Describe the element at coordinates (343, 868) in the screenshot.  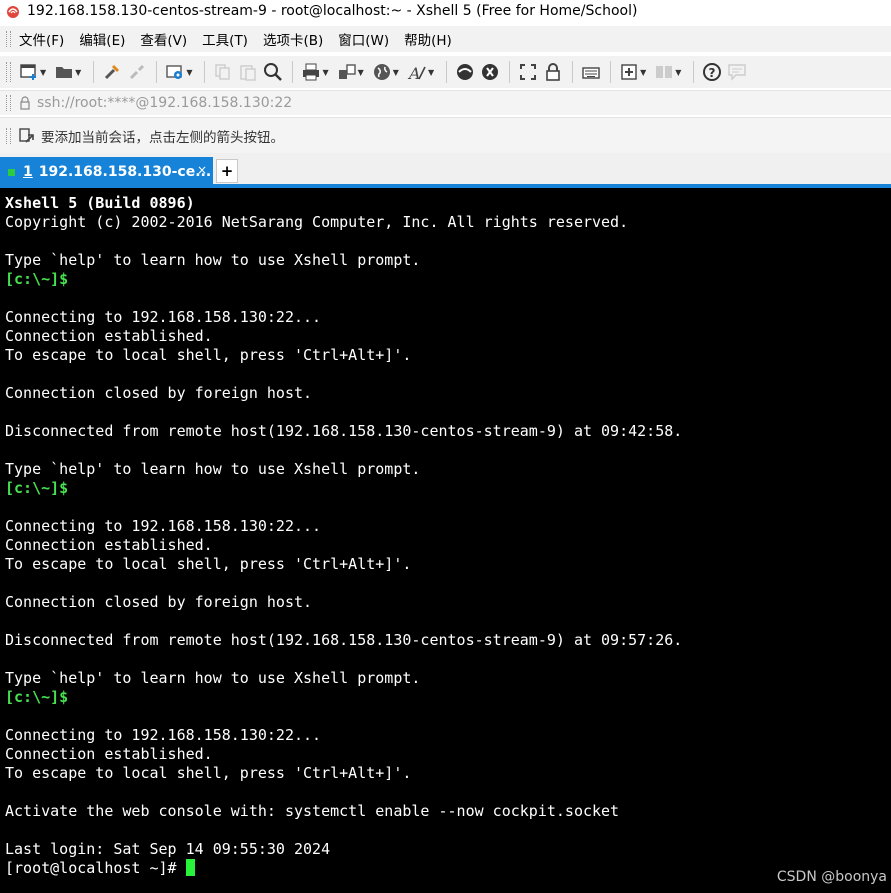
I see `terminal-current-line: [root@localhost ~]#` at that location.